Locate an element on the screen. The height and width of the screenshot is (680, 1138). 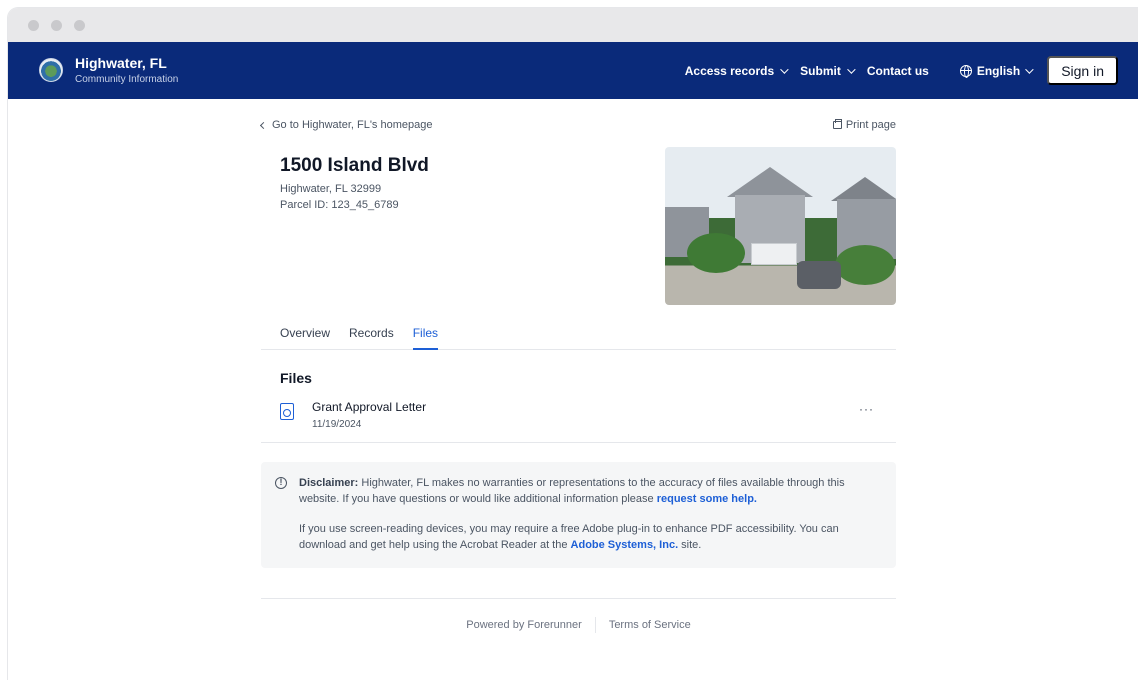
file-image-icon is located at coordinates (287, 411).